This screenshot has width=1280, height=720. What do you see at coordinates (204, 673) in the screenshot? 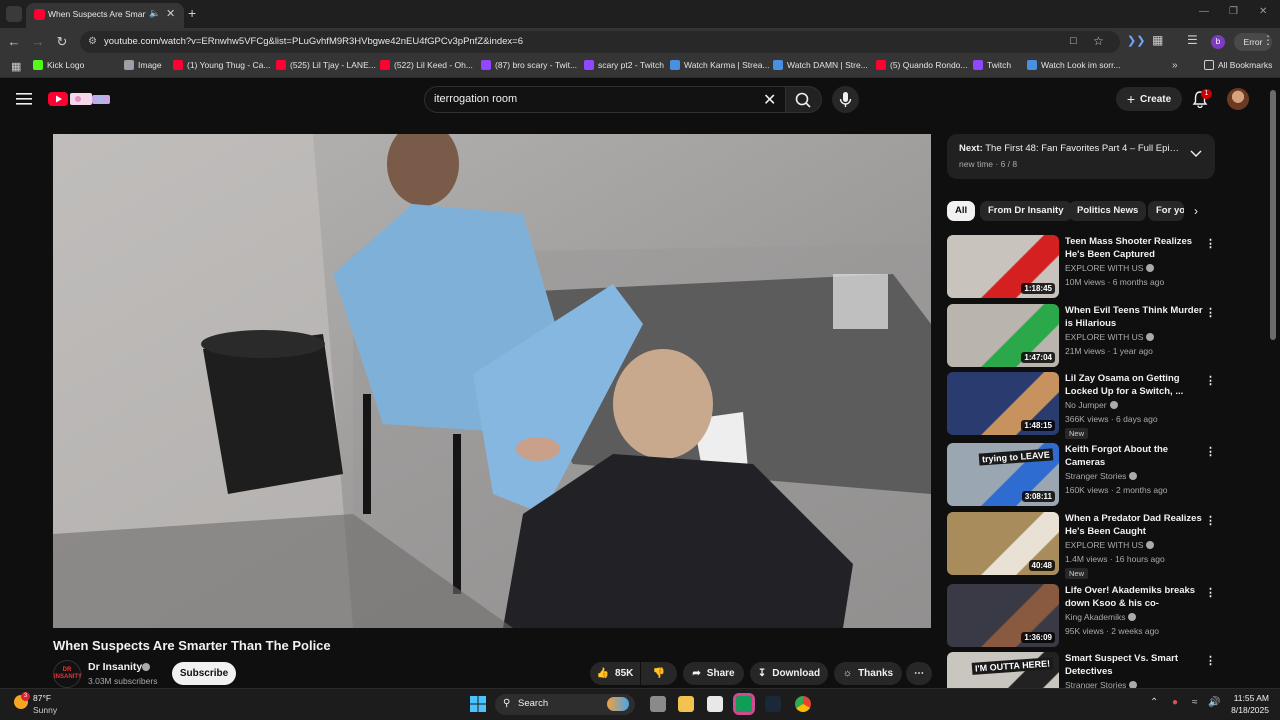
I see `subscribe-button: Subscribe` at bounding box center [204, 673].